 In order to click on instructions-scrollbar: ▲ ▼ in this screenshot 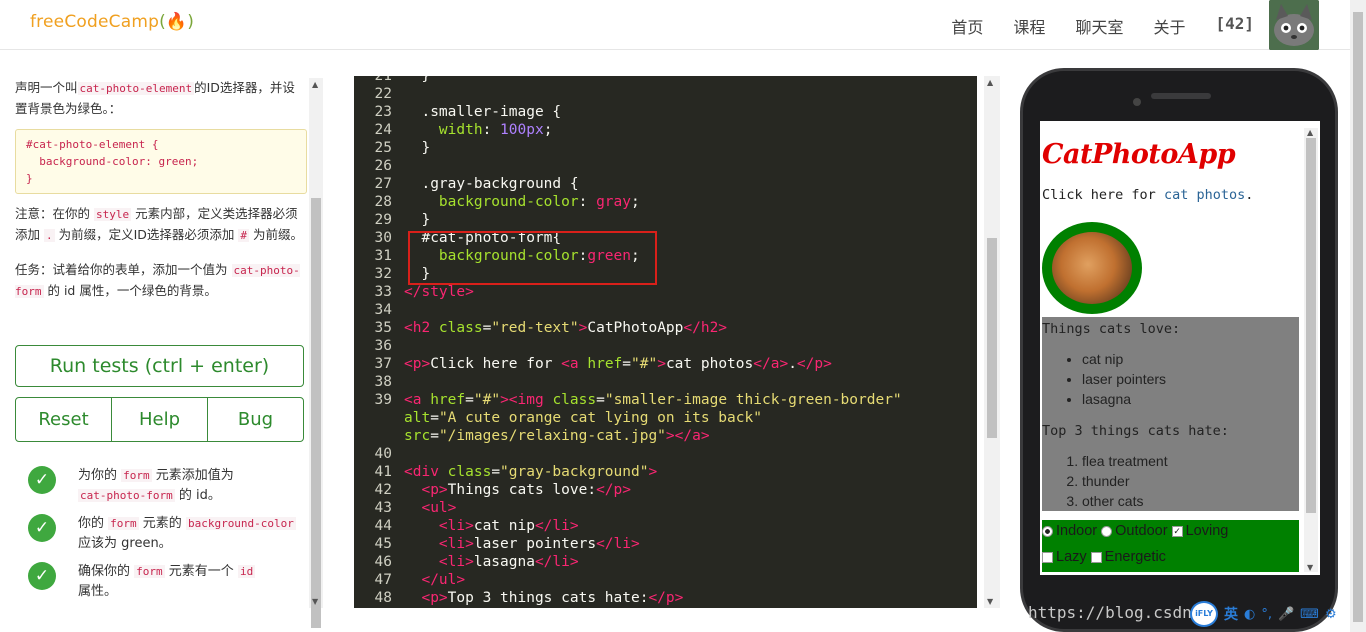, I will do `click(316, 353)`.